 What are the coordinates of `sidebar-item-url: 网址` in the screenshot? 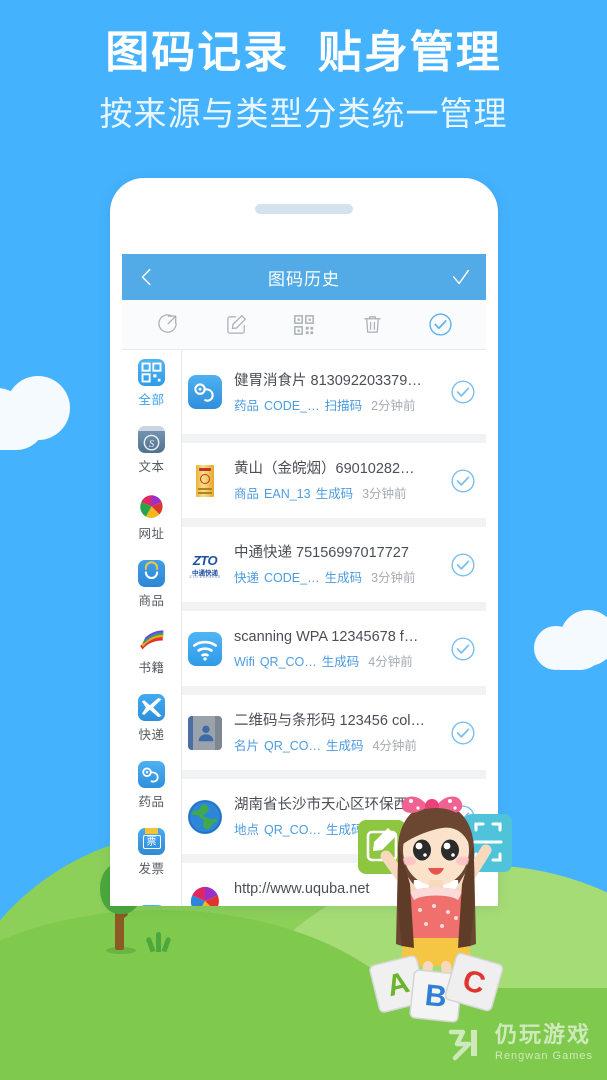 It's located at (151, 517).